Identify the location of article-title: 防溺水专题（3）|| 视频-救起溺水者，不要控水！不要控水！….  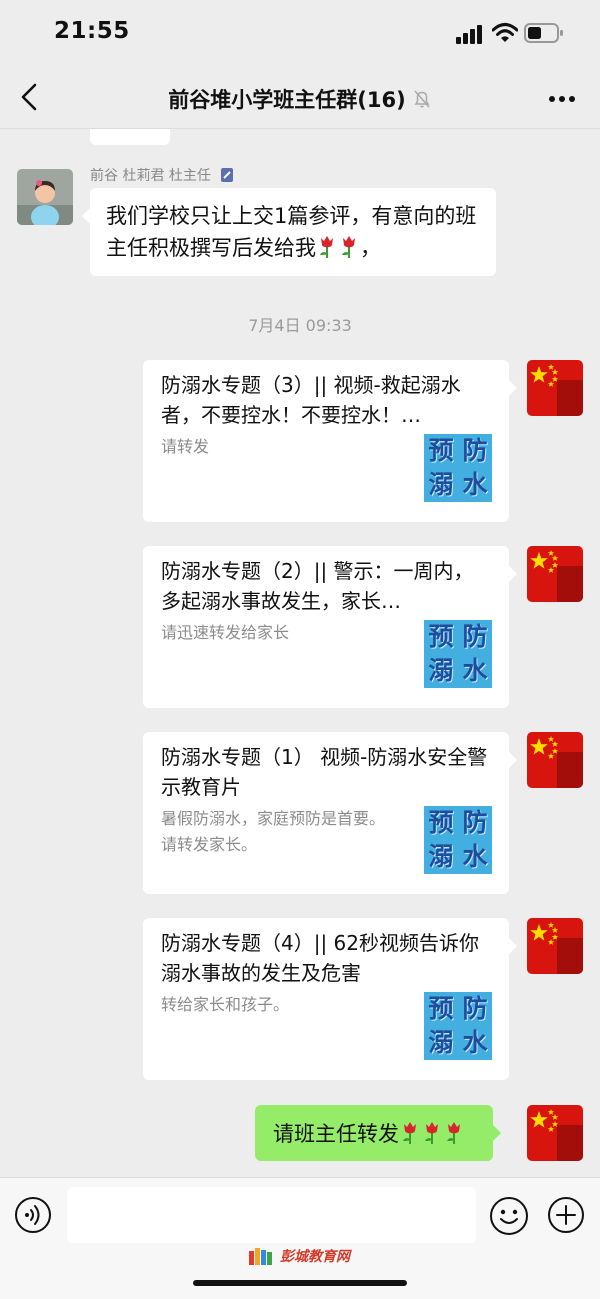
(311, 400).